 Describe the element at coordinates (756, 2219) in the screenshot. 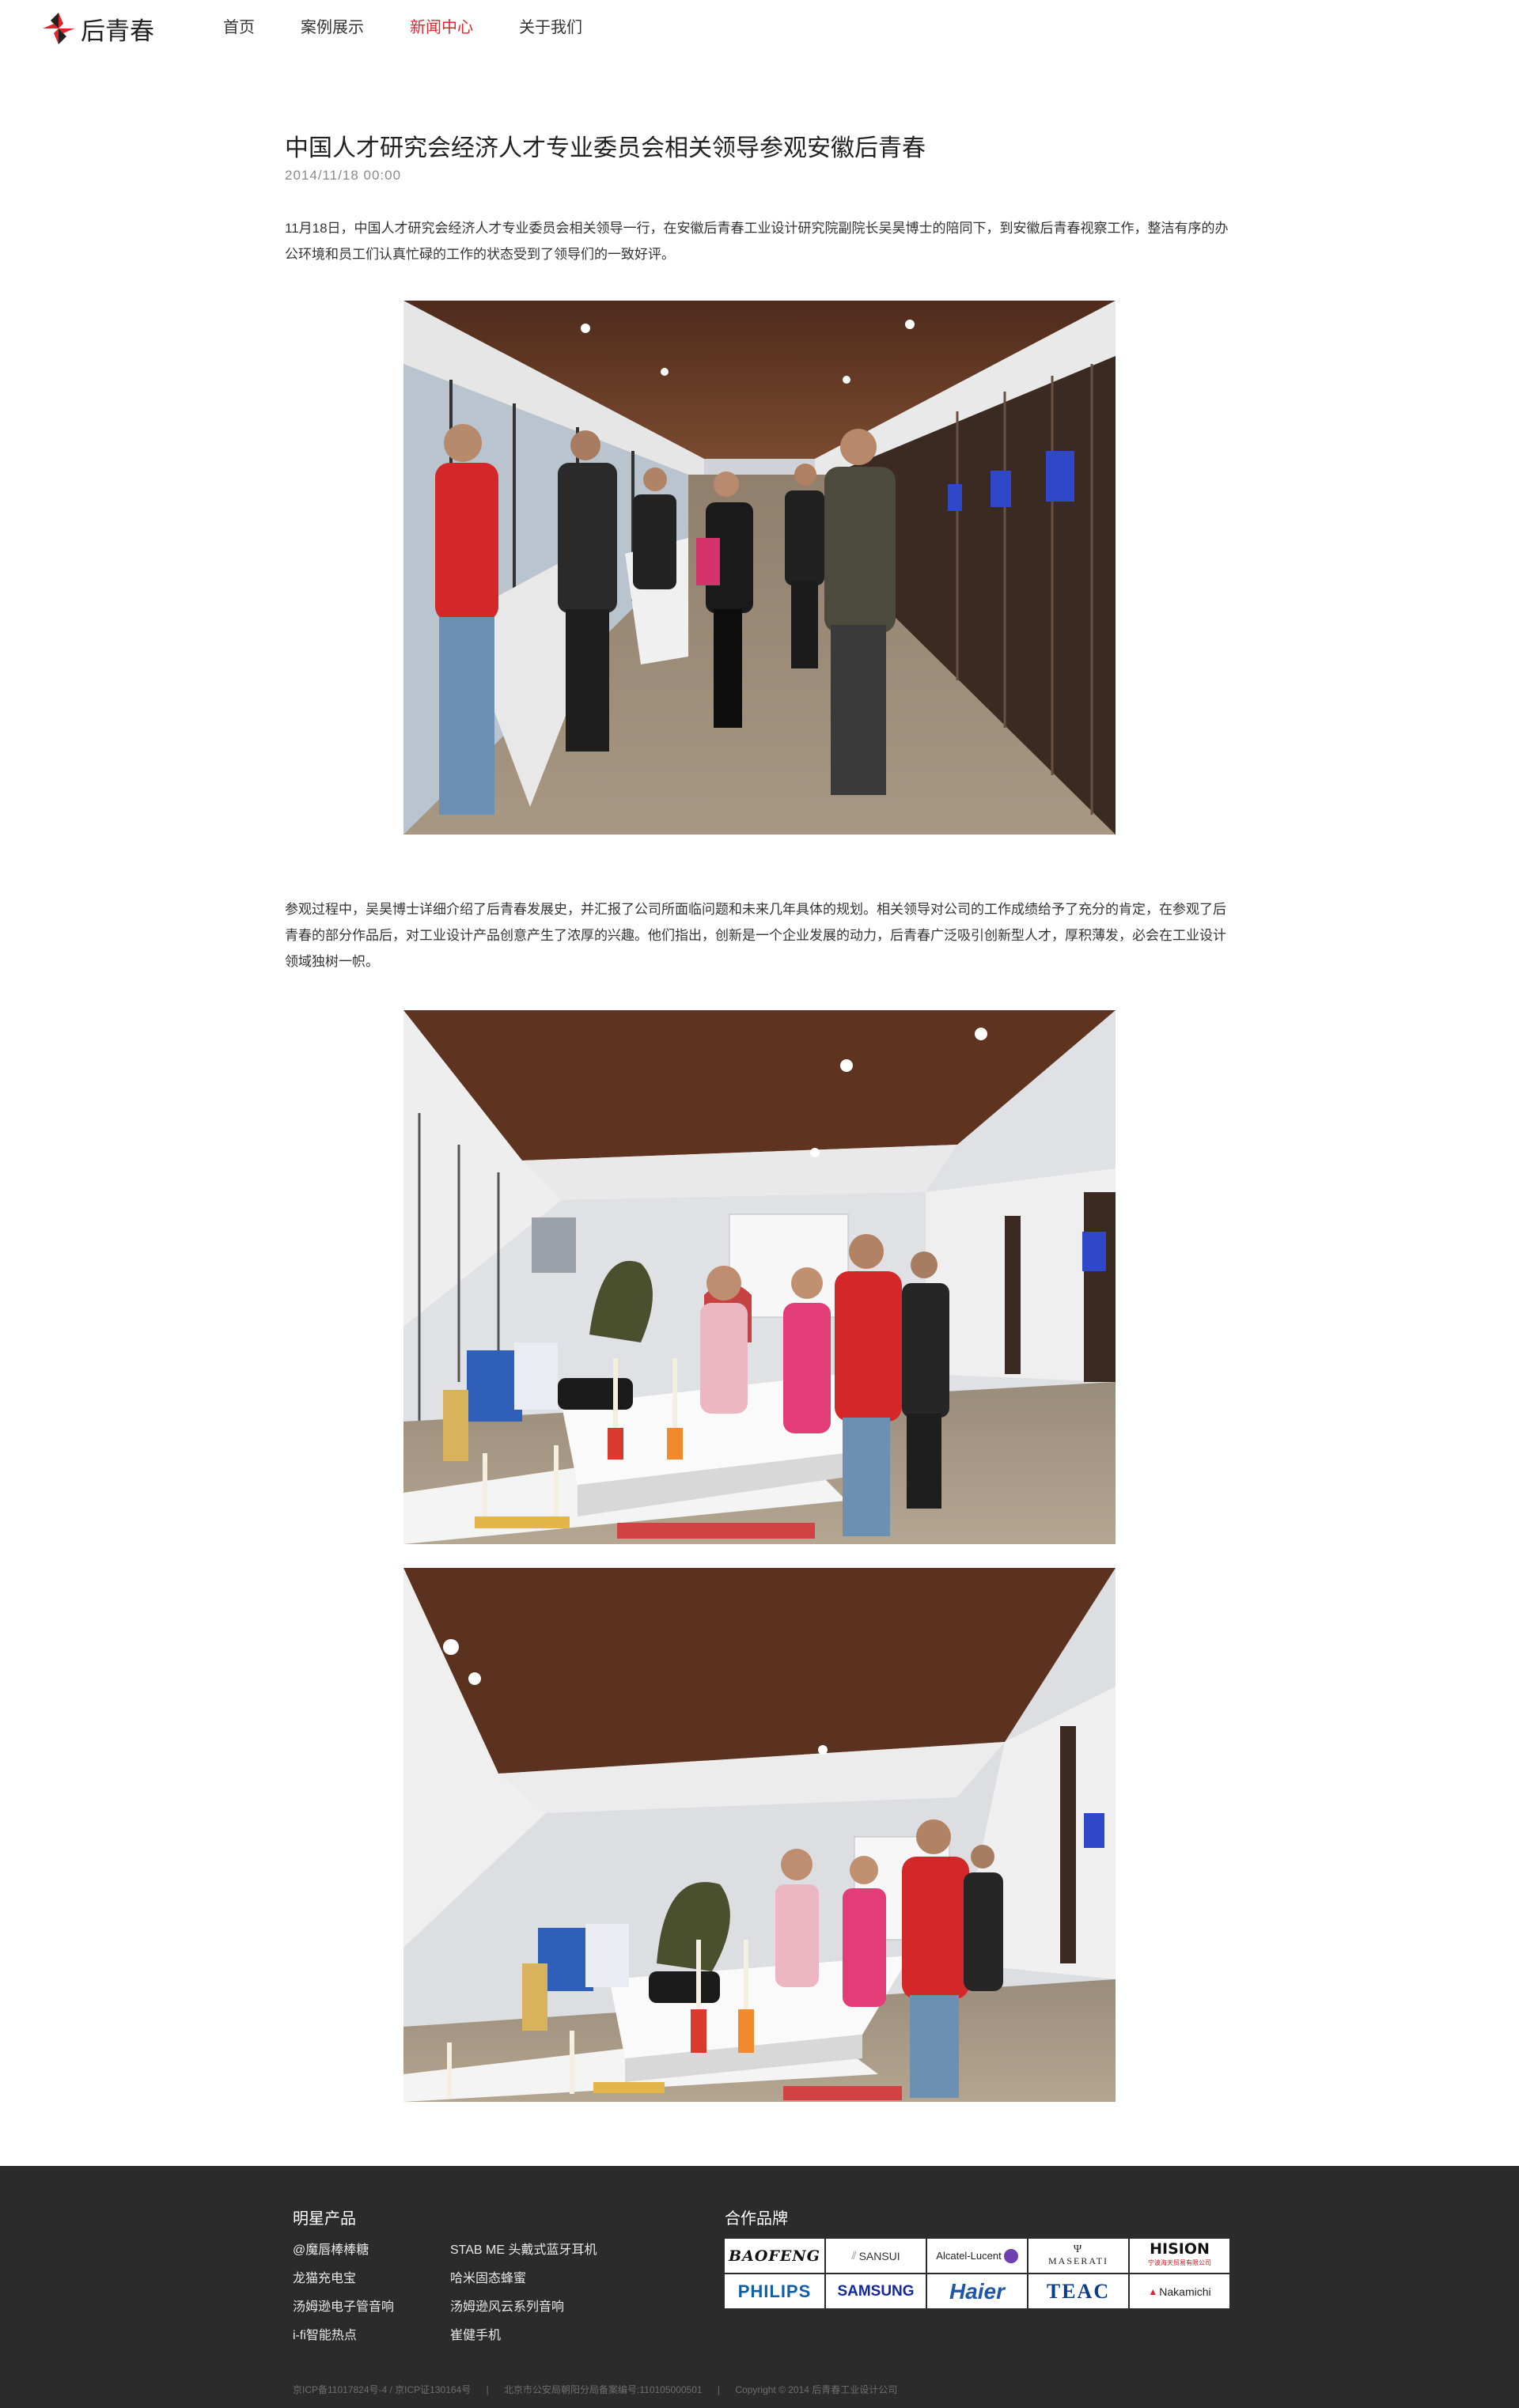

I see `brands-title: 合作品牌` at that location.